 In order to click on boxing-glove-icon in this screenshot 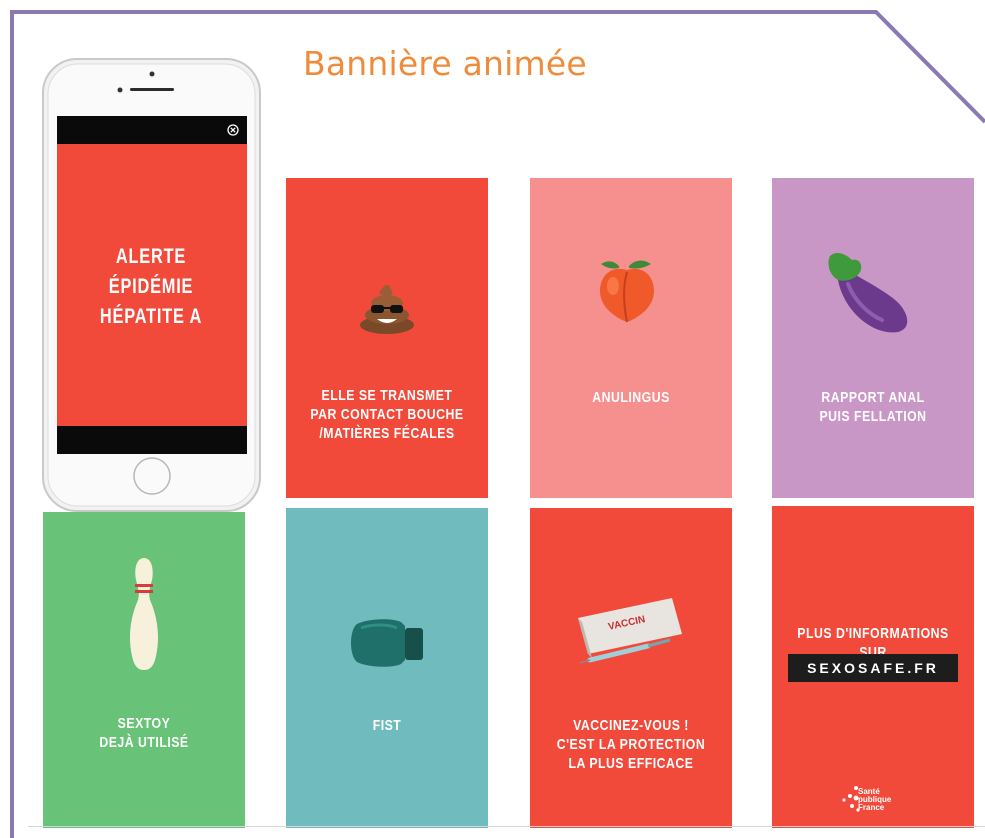, I will do `click(387, 643)`.